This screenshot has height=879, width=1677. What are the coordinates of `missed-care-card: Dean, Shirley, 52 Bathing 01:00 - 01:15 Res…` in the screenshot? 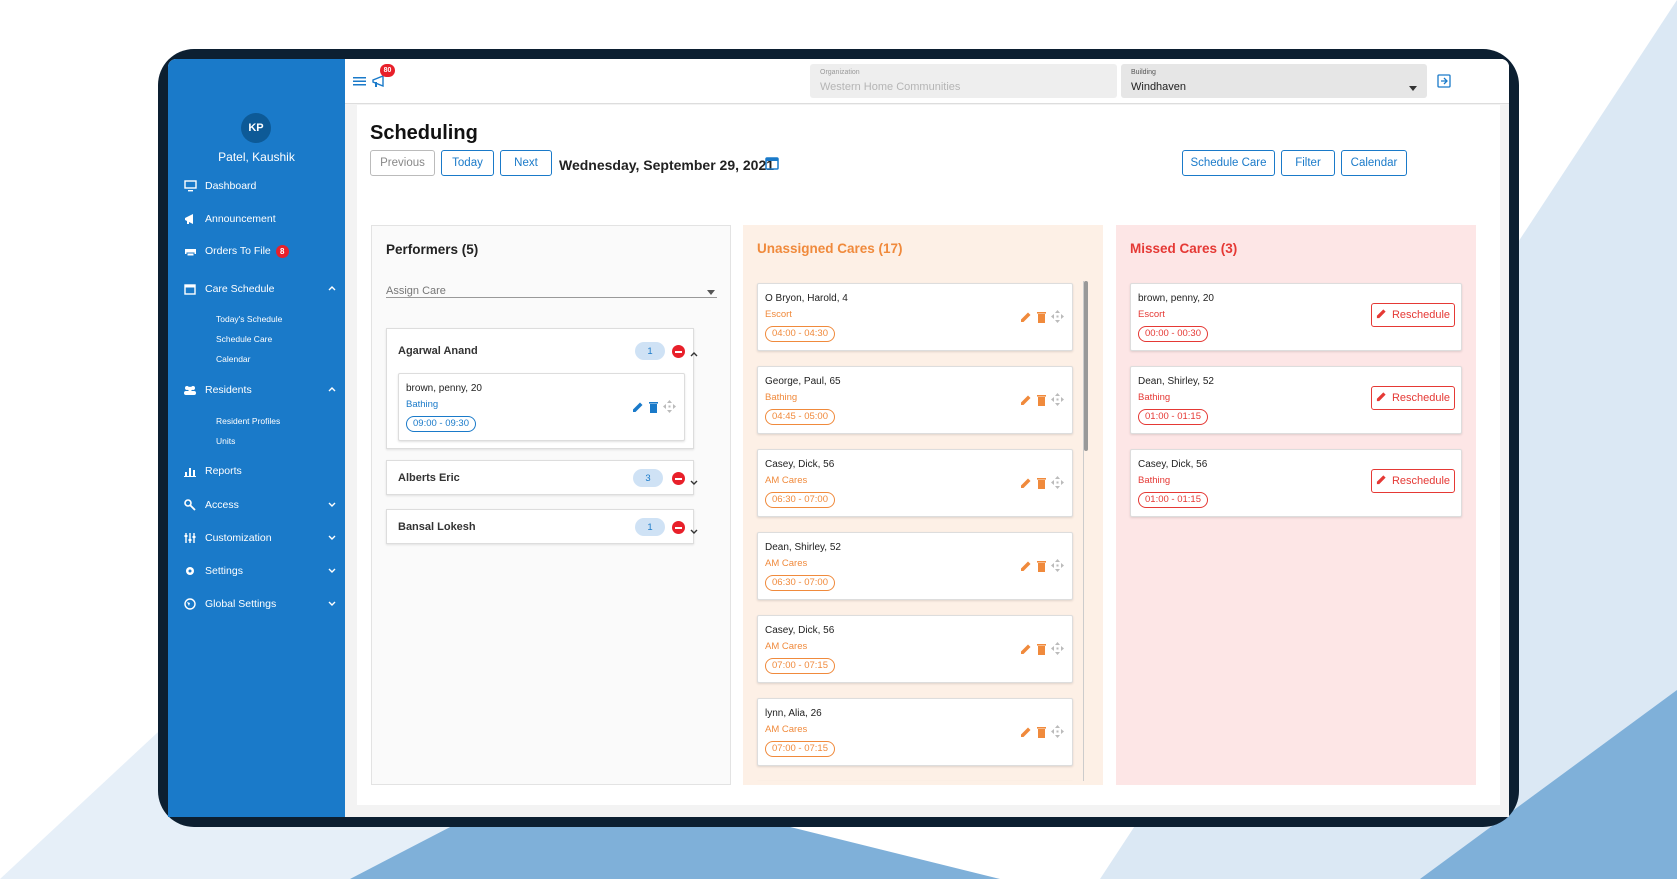 It's located at (1296, 400).